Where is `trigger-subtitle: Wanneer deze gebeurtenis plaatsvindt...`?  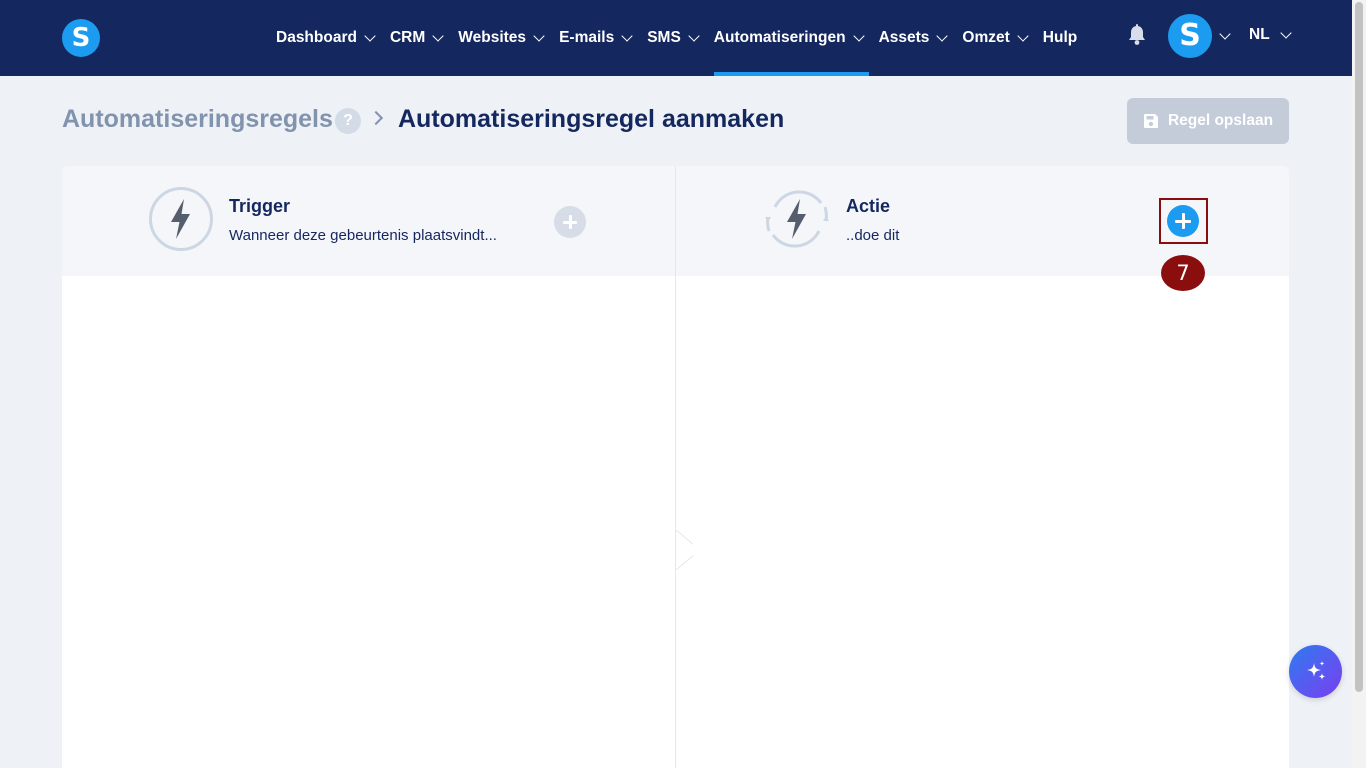 trigger-subtitle: Wanneer deze gebeurtenis plaatsvindt... is located at coordinates (363, 235).